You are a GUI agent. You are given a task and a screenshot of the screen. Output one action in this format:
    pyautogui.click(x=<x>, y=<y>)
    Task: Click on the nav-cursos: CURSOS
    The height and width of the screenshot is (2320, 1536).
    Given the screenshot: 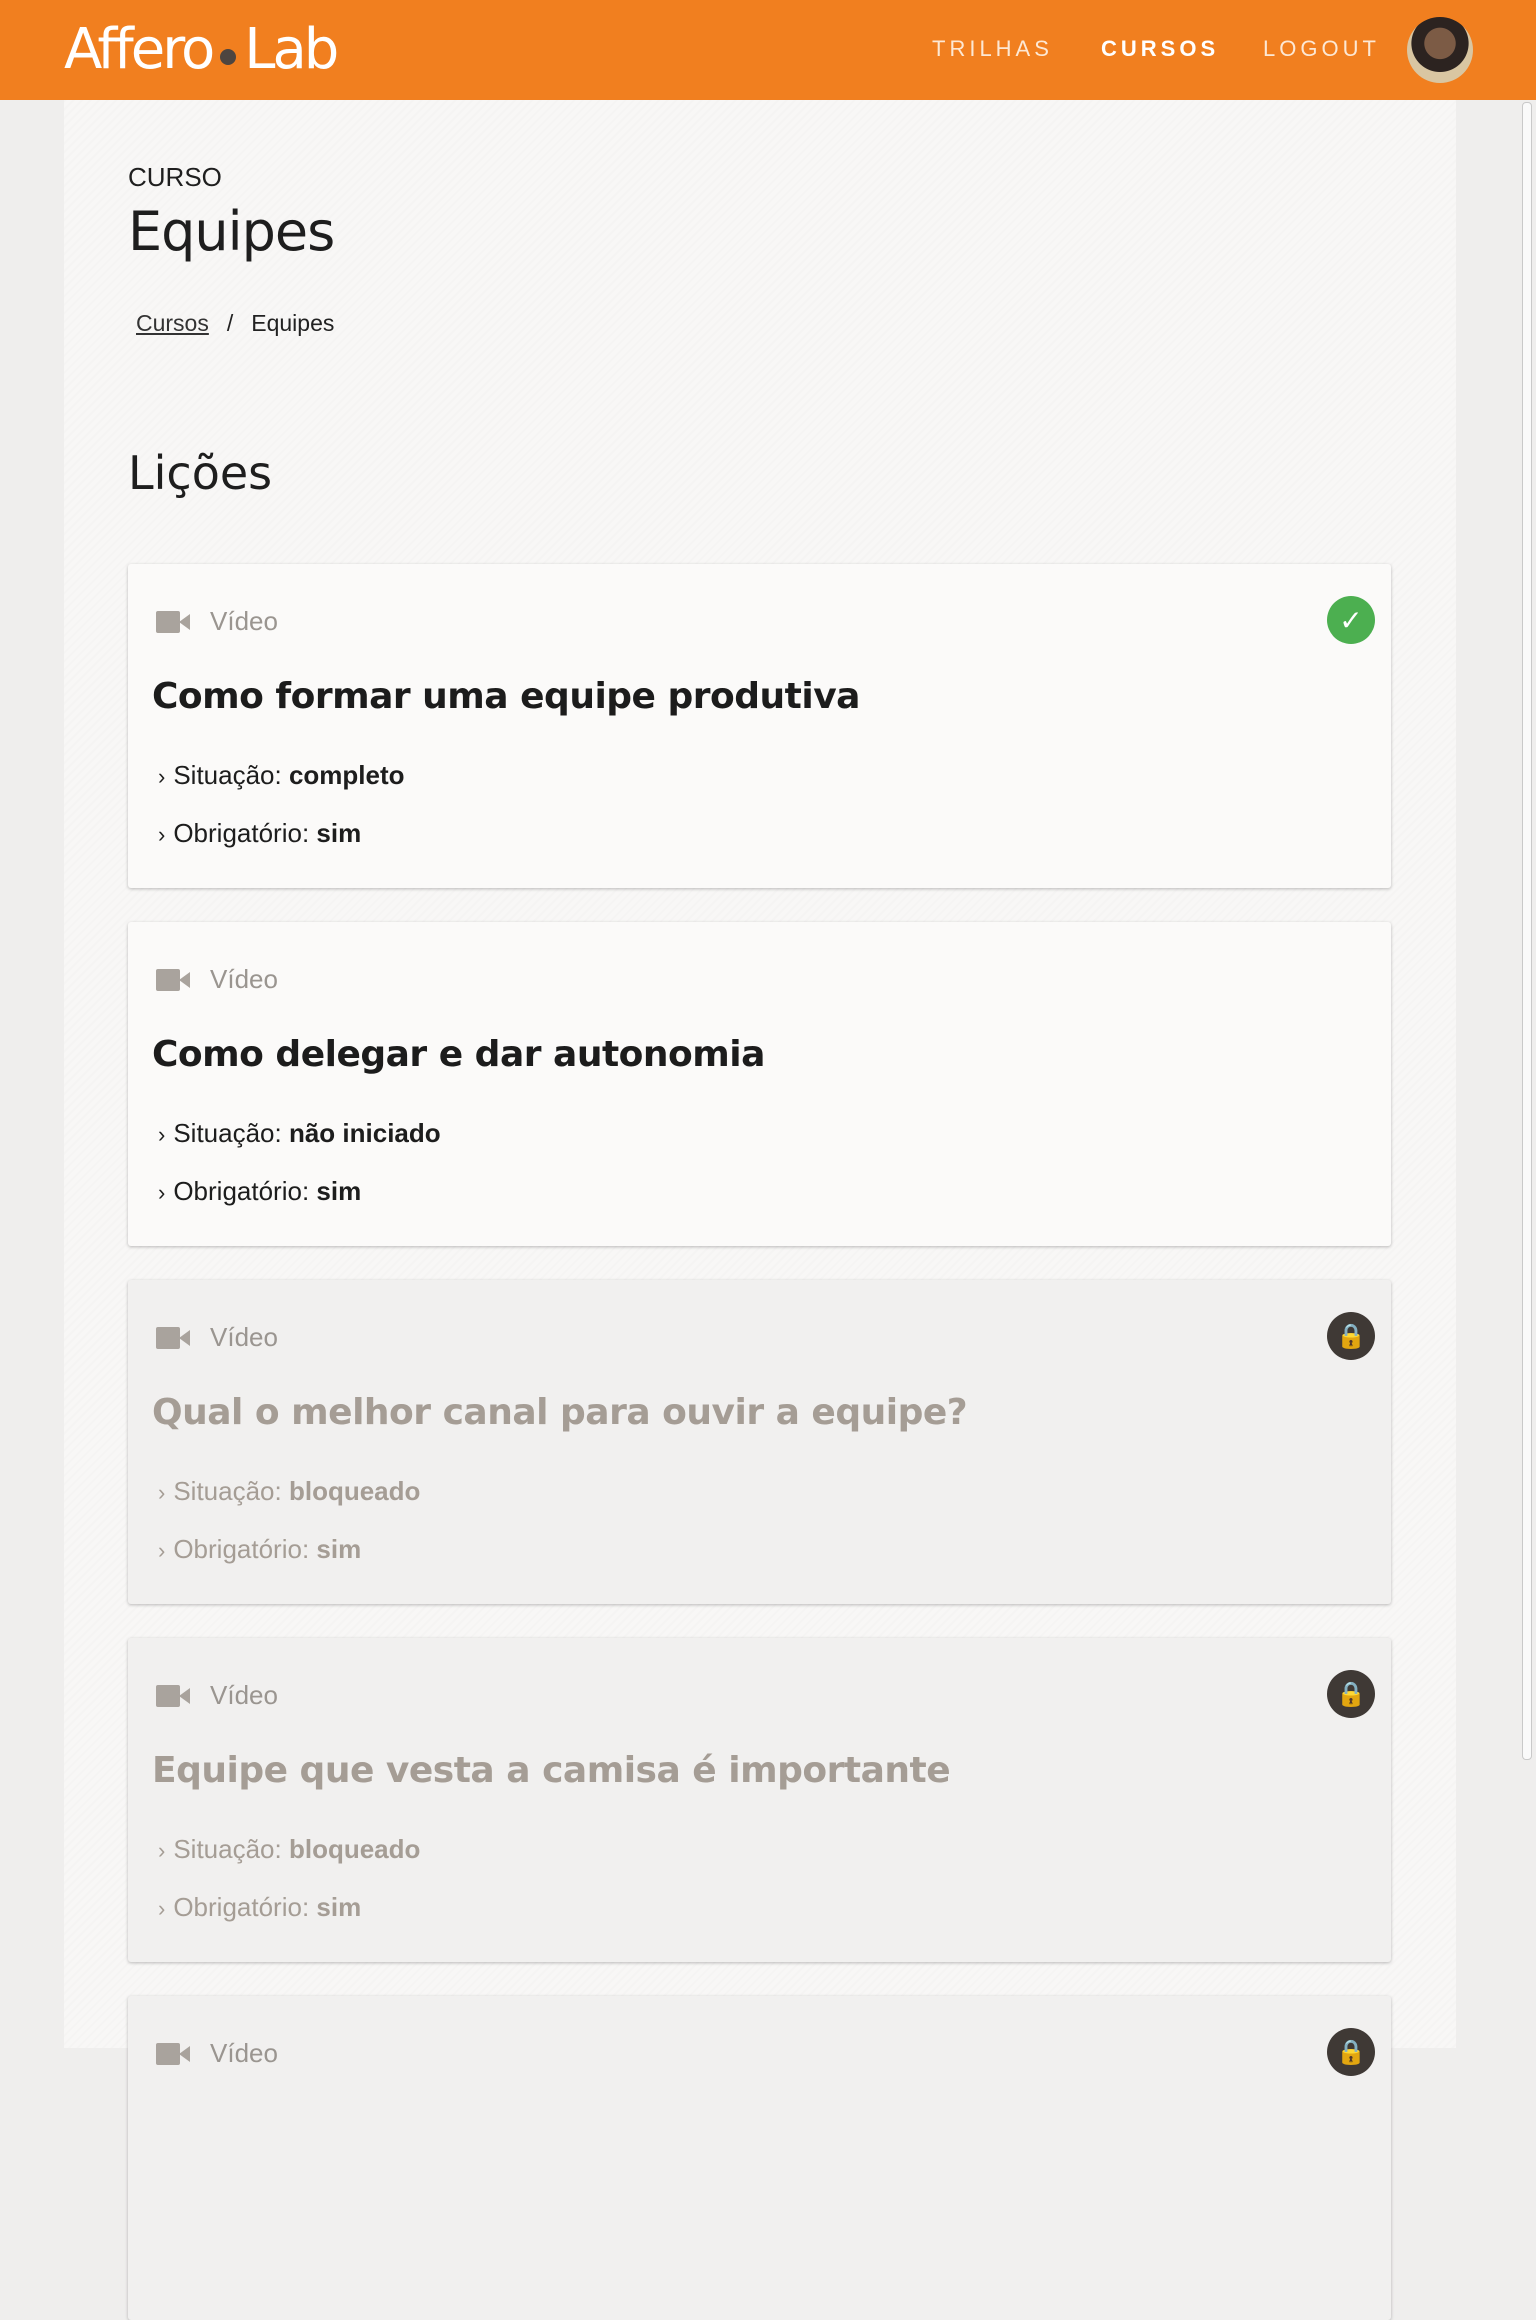 What is the action you would take?
    pyautogui.click(x=1160, y=49)
    